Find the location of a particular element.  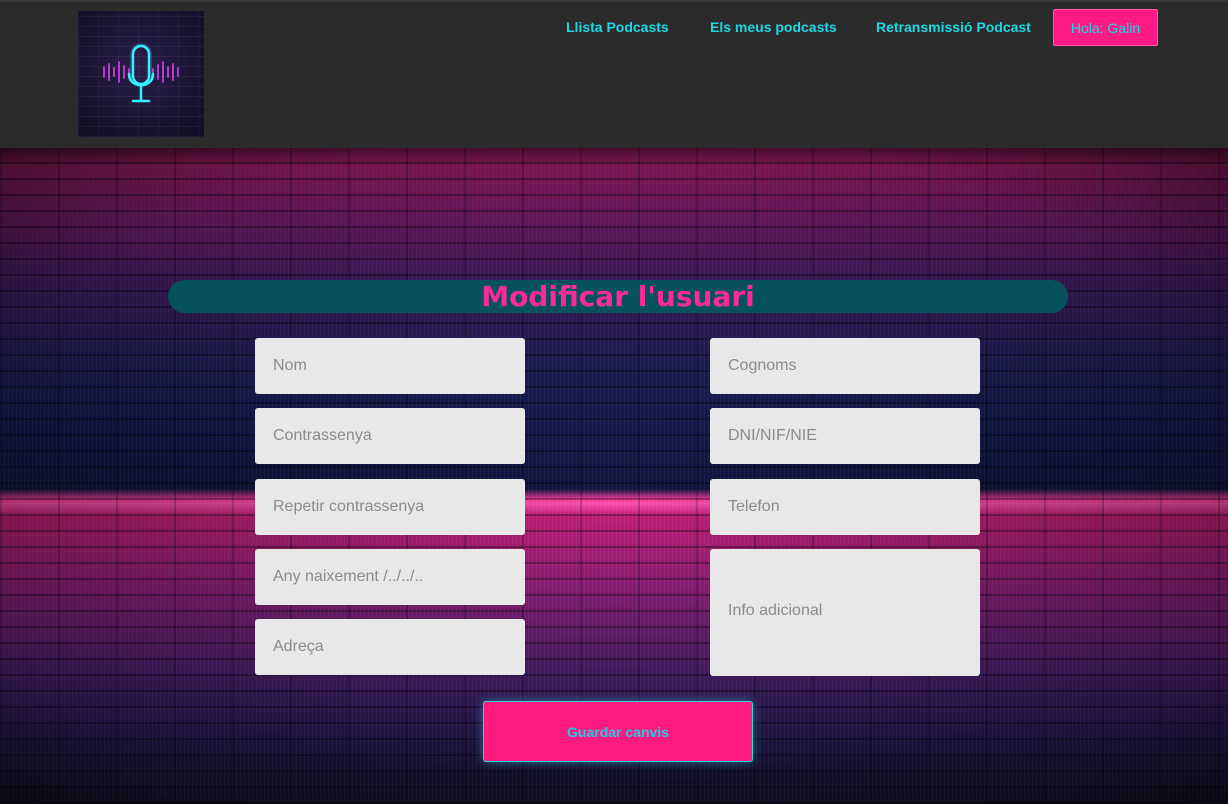

cognoms-input is located at coordinates (845, 366).